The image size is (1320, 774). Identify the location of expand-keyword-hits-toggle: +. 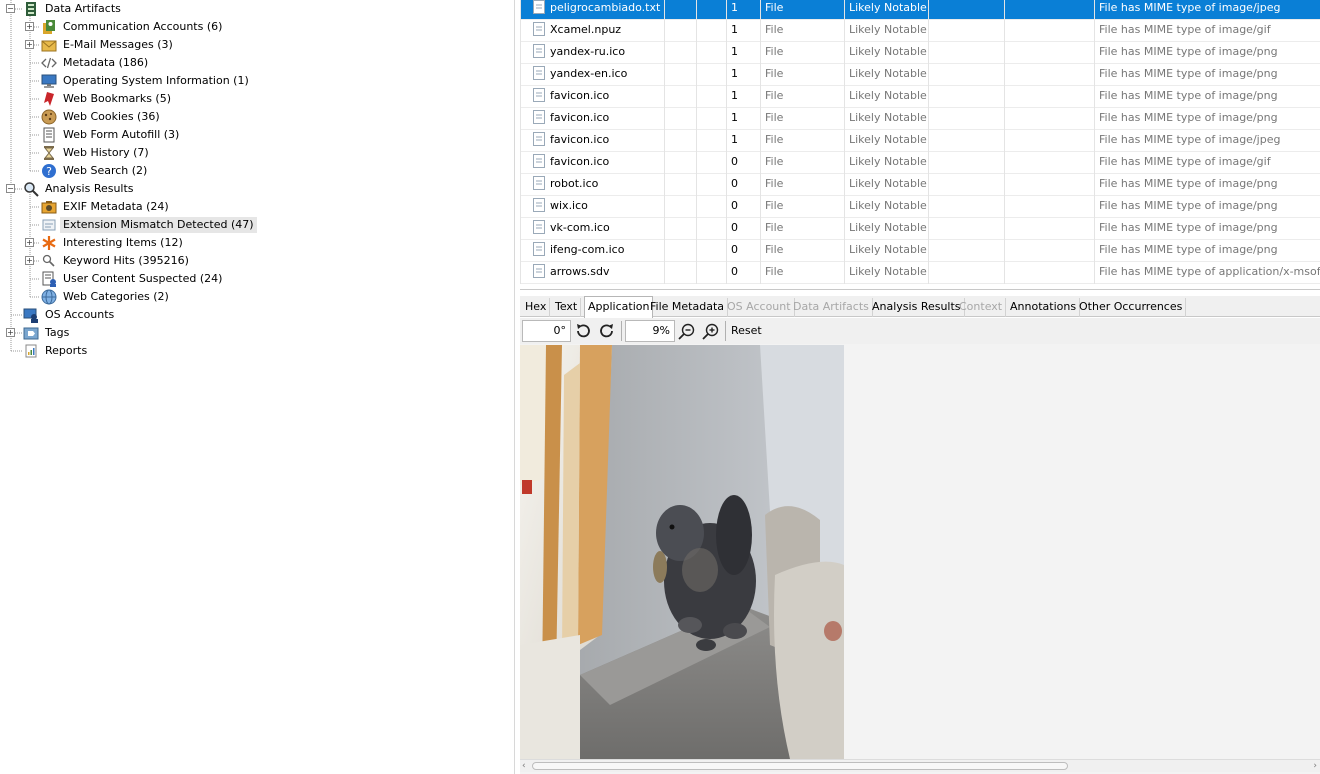
(29, 260).